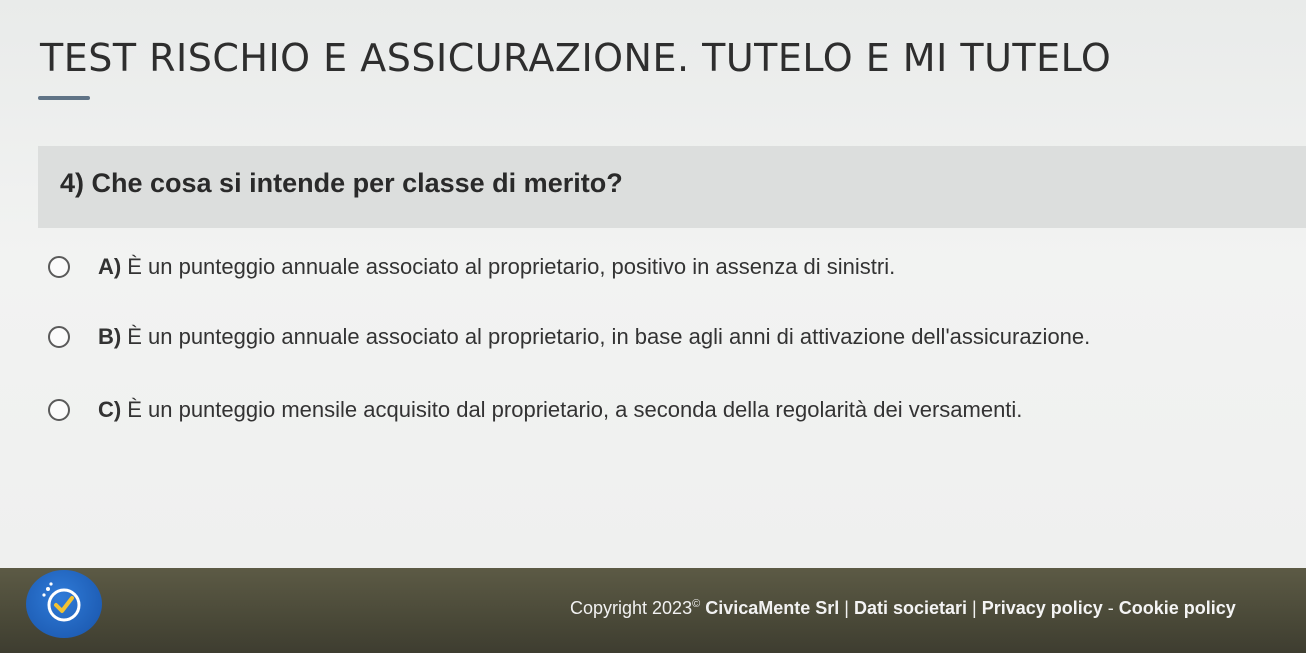  What do you see at coordinates (910, 608) in the screenshot?
I see `link-dati-societari: Dati societari` at bounding box center [910, 608].